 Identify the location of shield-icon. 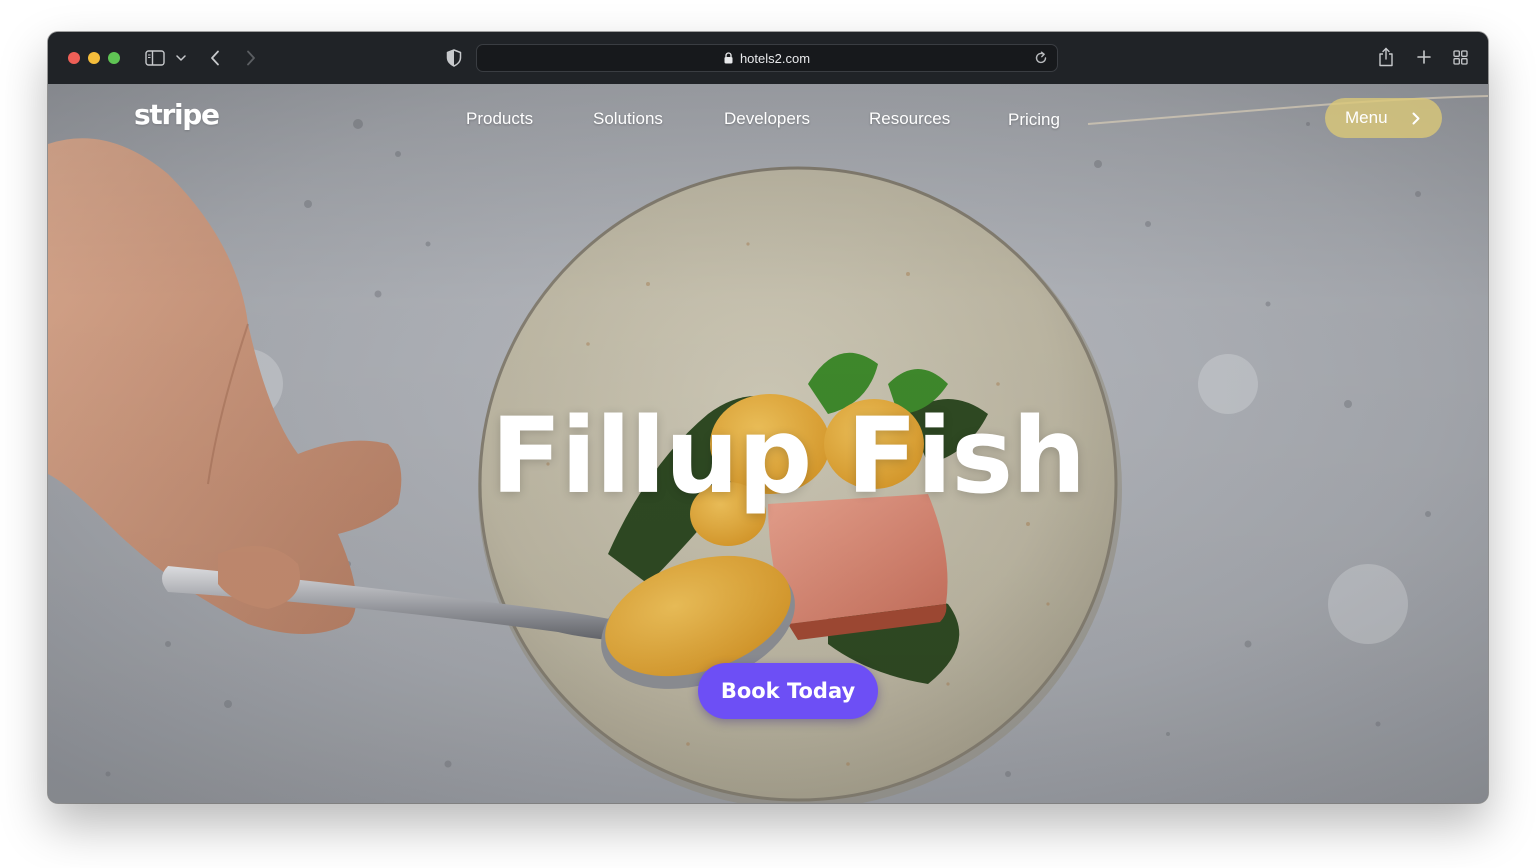
(454, 58).